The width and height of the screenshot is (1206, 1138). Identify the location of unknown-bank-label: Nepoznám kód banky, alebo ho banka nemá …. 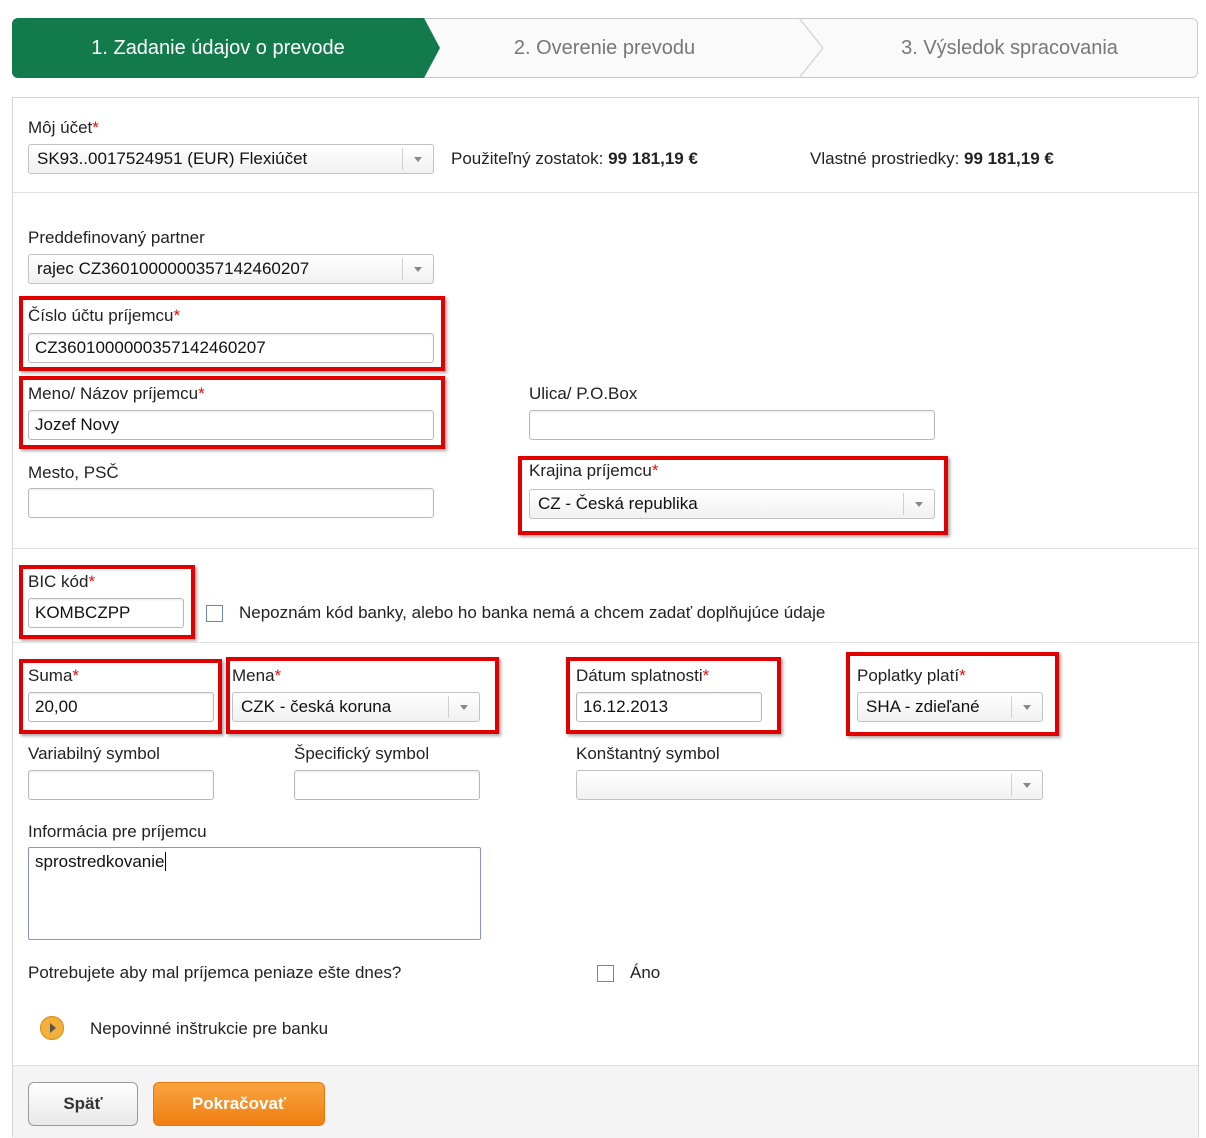
(532, 612).